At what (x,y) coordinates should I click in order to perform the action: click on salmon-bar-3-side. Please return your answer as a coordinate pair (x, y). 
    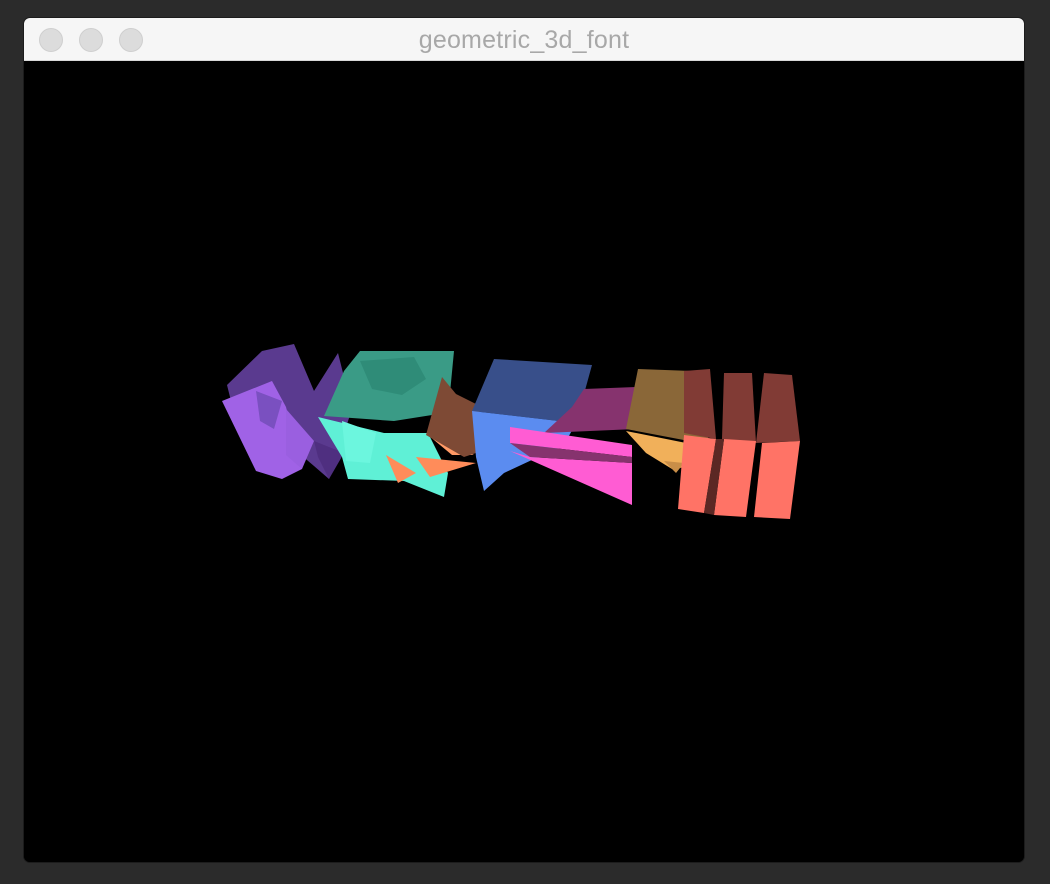
    Looking at the image, I should click on (778, 408).